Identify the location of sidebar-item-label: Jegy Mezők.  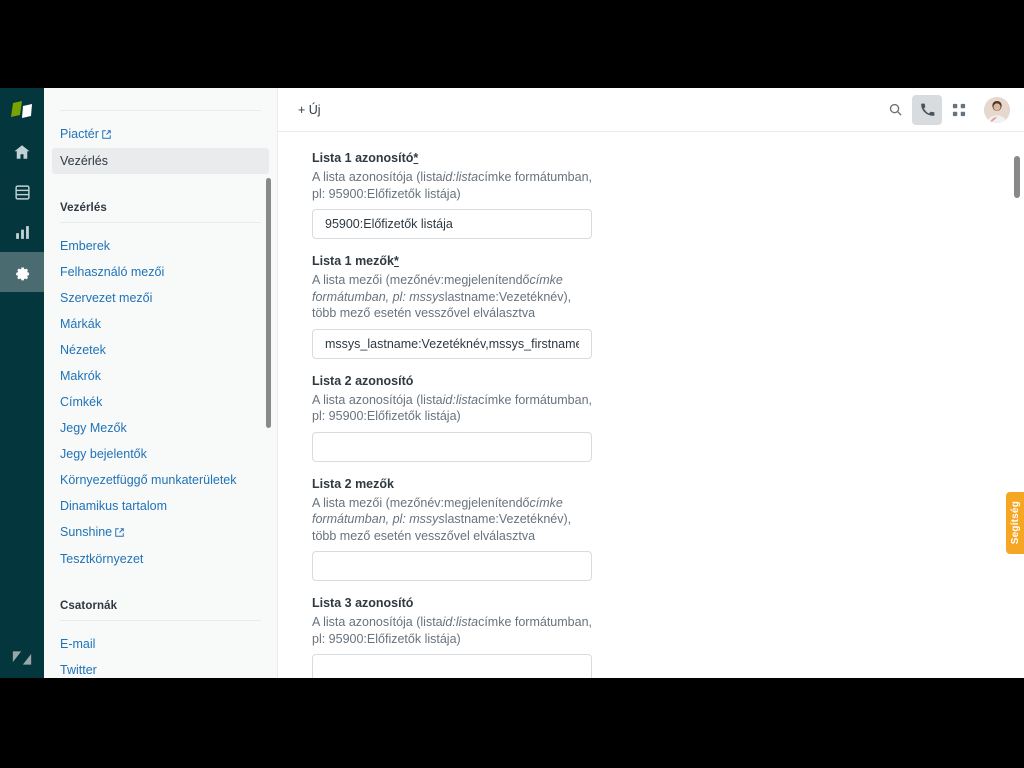
(93, 428).